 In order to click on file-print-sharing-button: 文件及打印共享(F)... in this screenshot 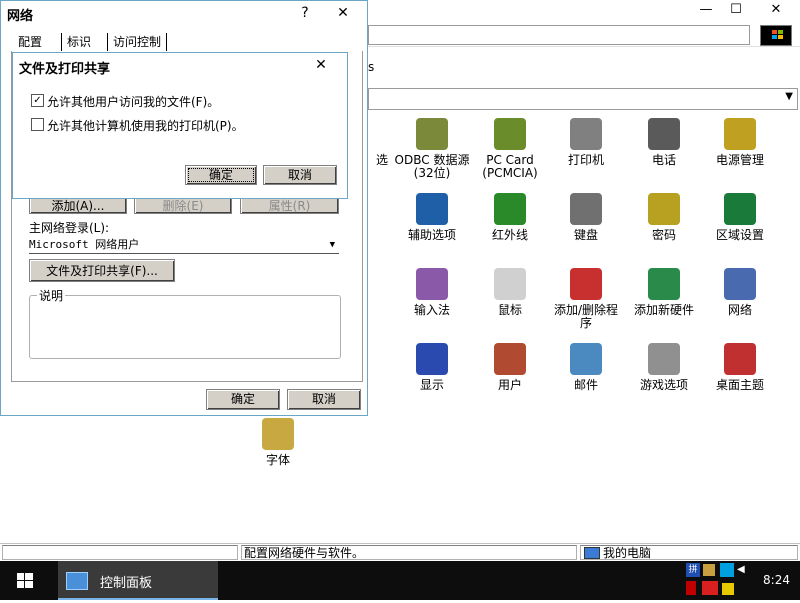, I will do `click(102, 270)`.